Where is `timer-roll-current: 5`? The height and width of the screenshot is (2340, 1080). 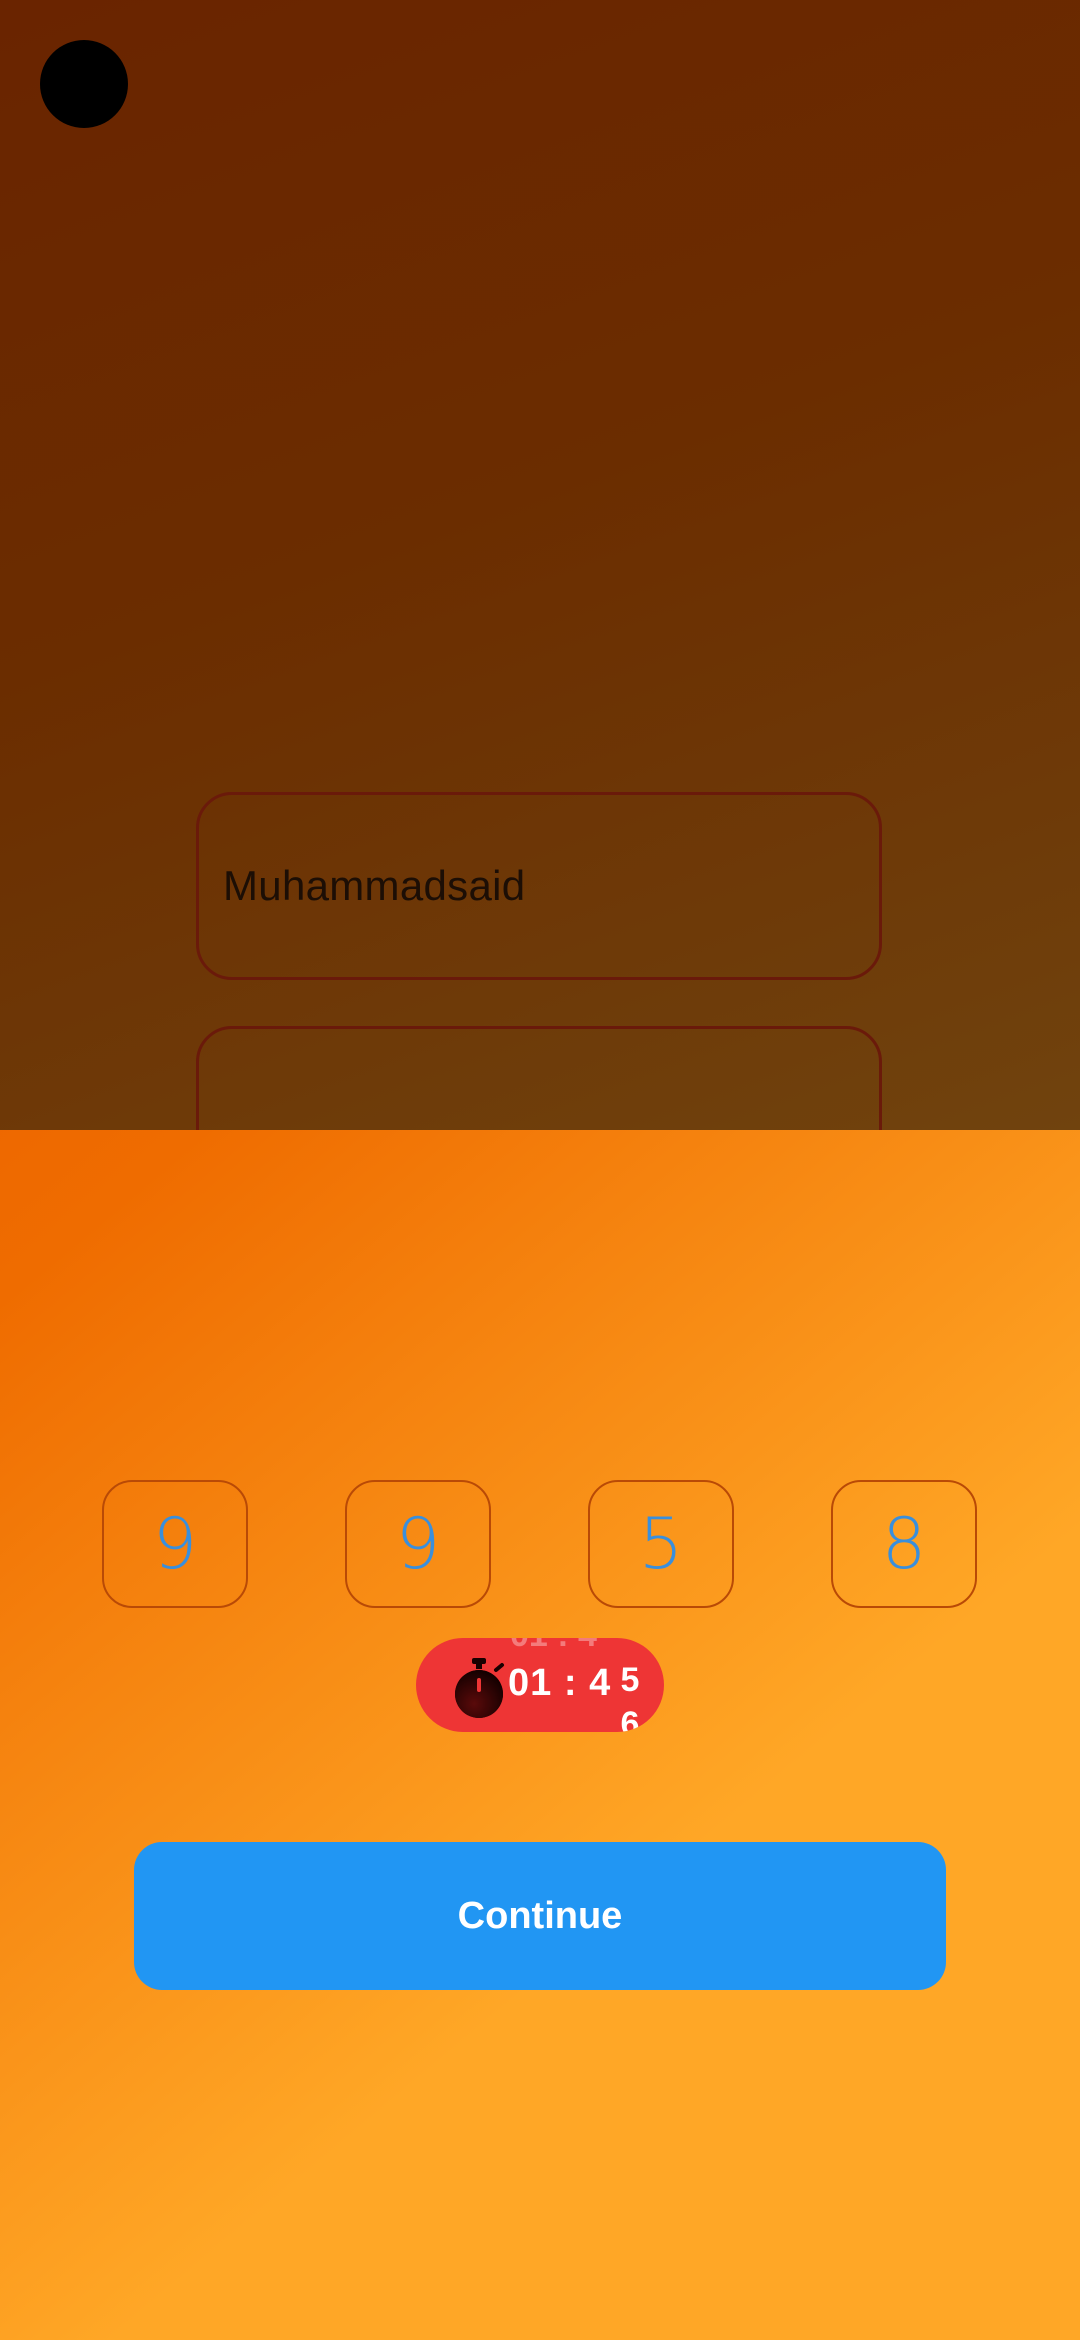
timer-roll-current: 5 is located at coordinates (630, 1680).